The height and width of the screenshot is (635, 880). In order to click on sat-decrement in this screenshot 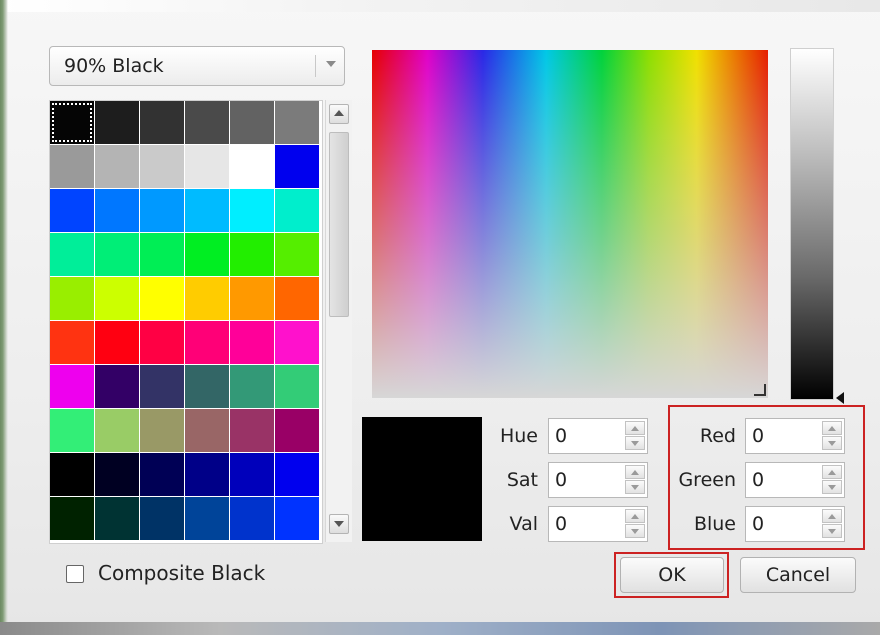, I will do `click(635, 487)`.